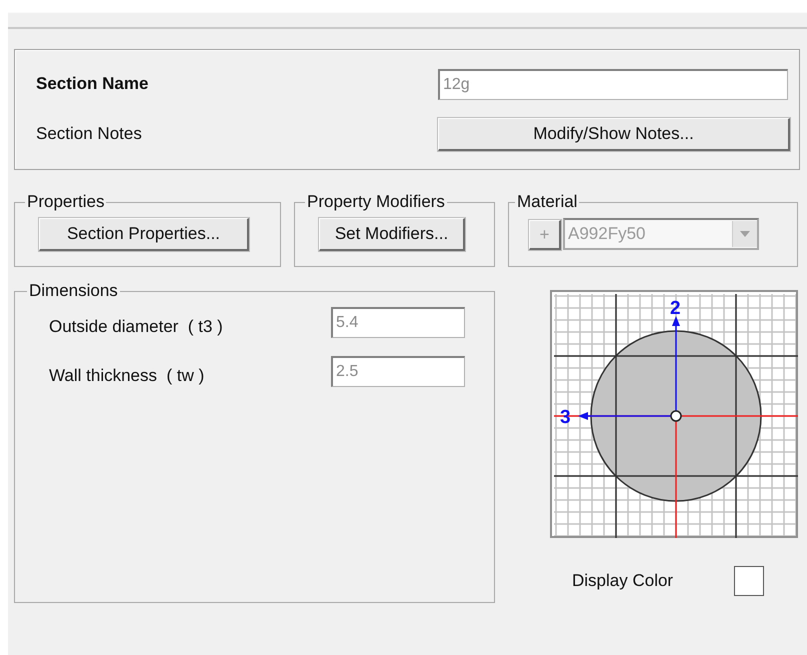  What do you see at coordinates (73, 291) in the screenshot?
I see `group-title: Dimensions` at bounding box center [73, 291].